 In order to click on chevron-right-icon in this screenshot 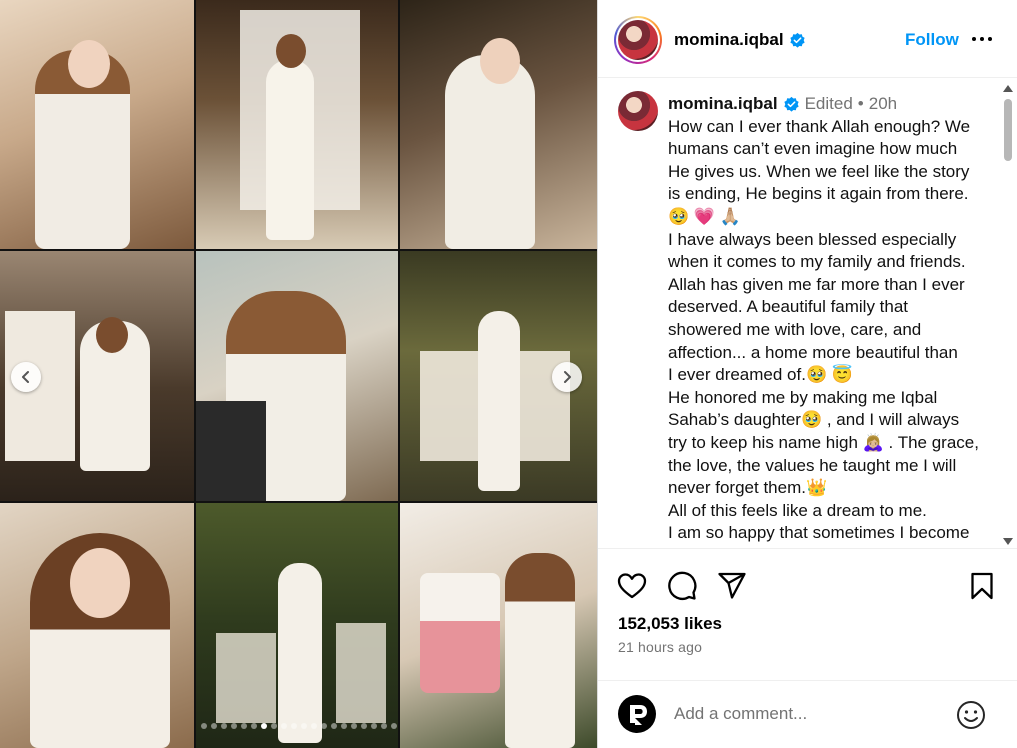, I will do `click(567, 377)`.